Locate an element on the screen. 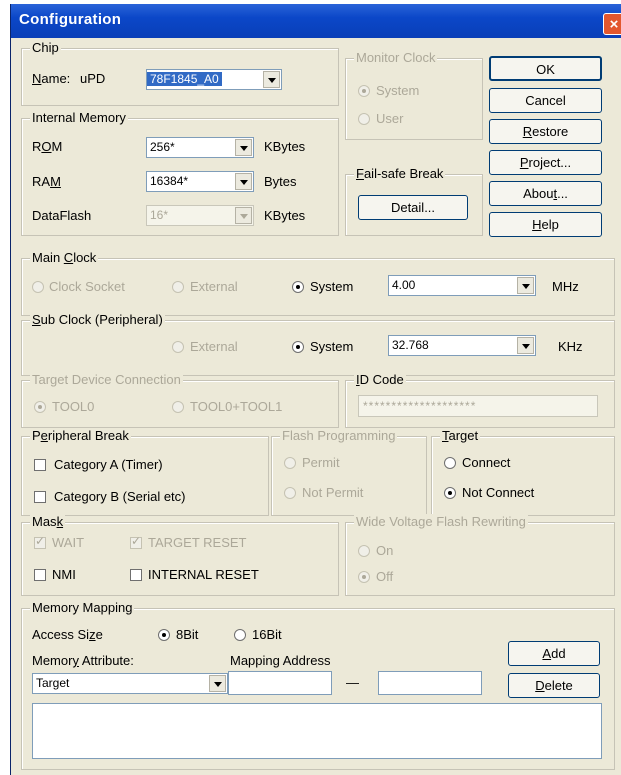 The image size is (621, 775). memory-mapping-group-label: Memory Mapping is located at coordinates (82, 607).